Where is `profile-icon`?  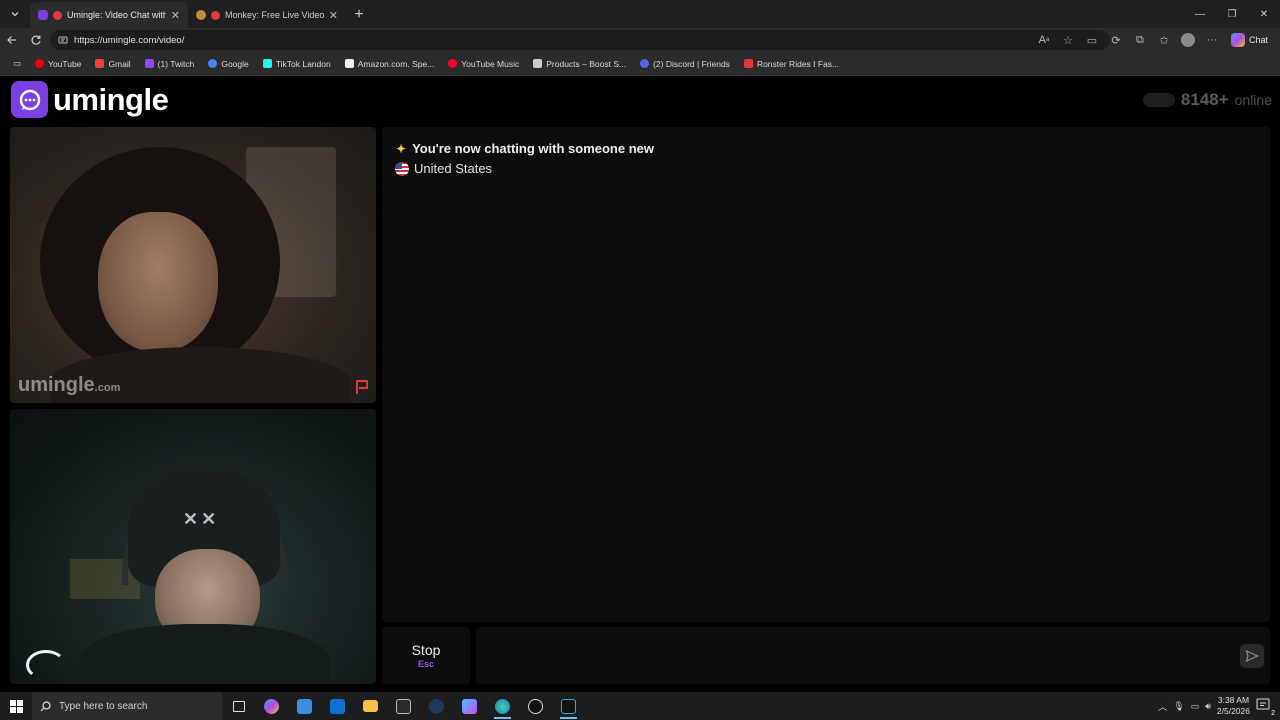 profile-icon is located at coordinates (1188, 40).